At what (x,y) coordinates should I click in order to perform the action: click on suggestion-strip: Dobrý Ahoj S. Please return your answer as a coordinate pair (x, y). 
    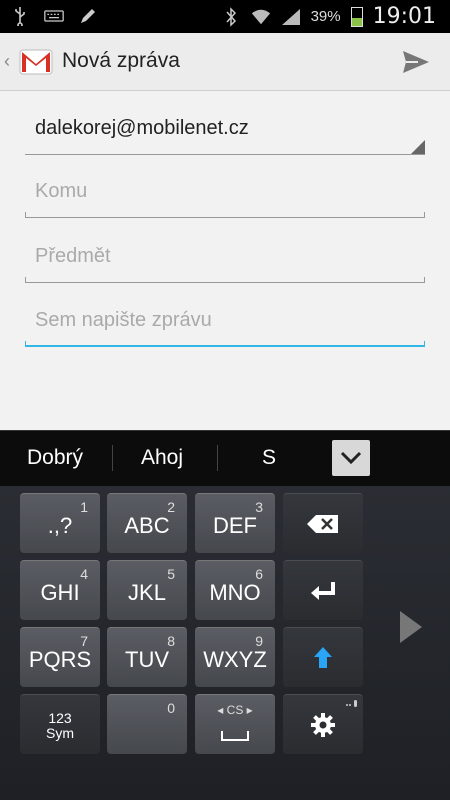
    Looking at the image, I should click on (225, 458).